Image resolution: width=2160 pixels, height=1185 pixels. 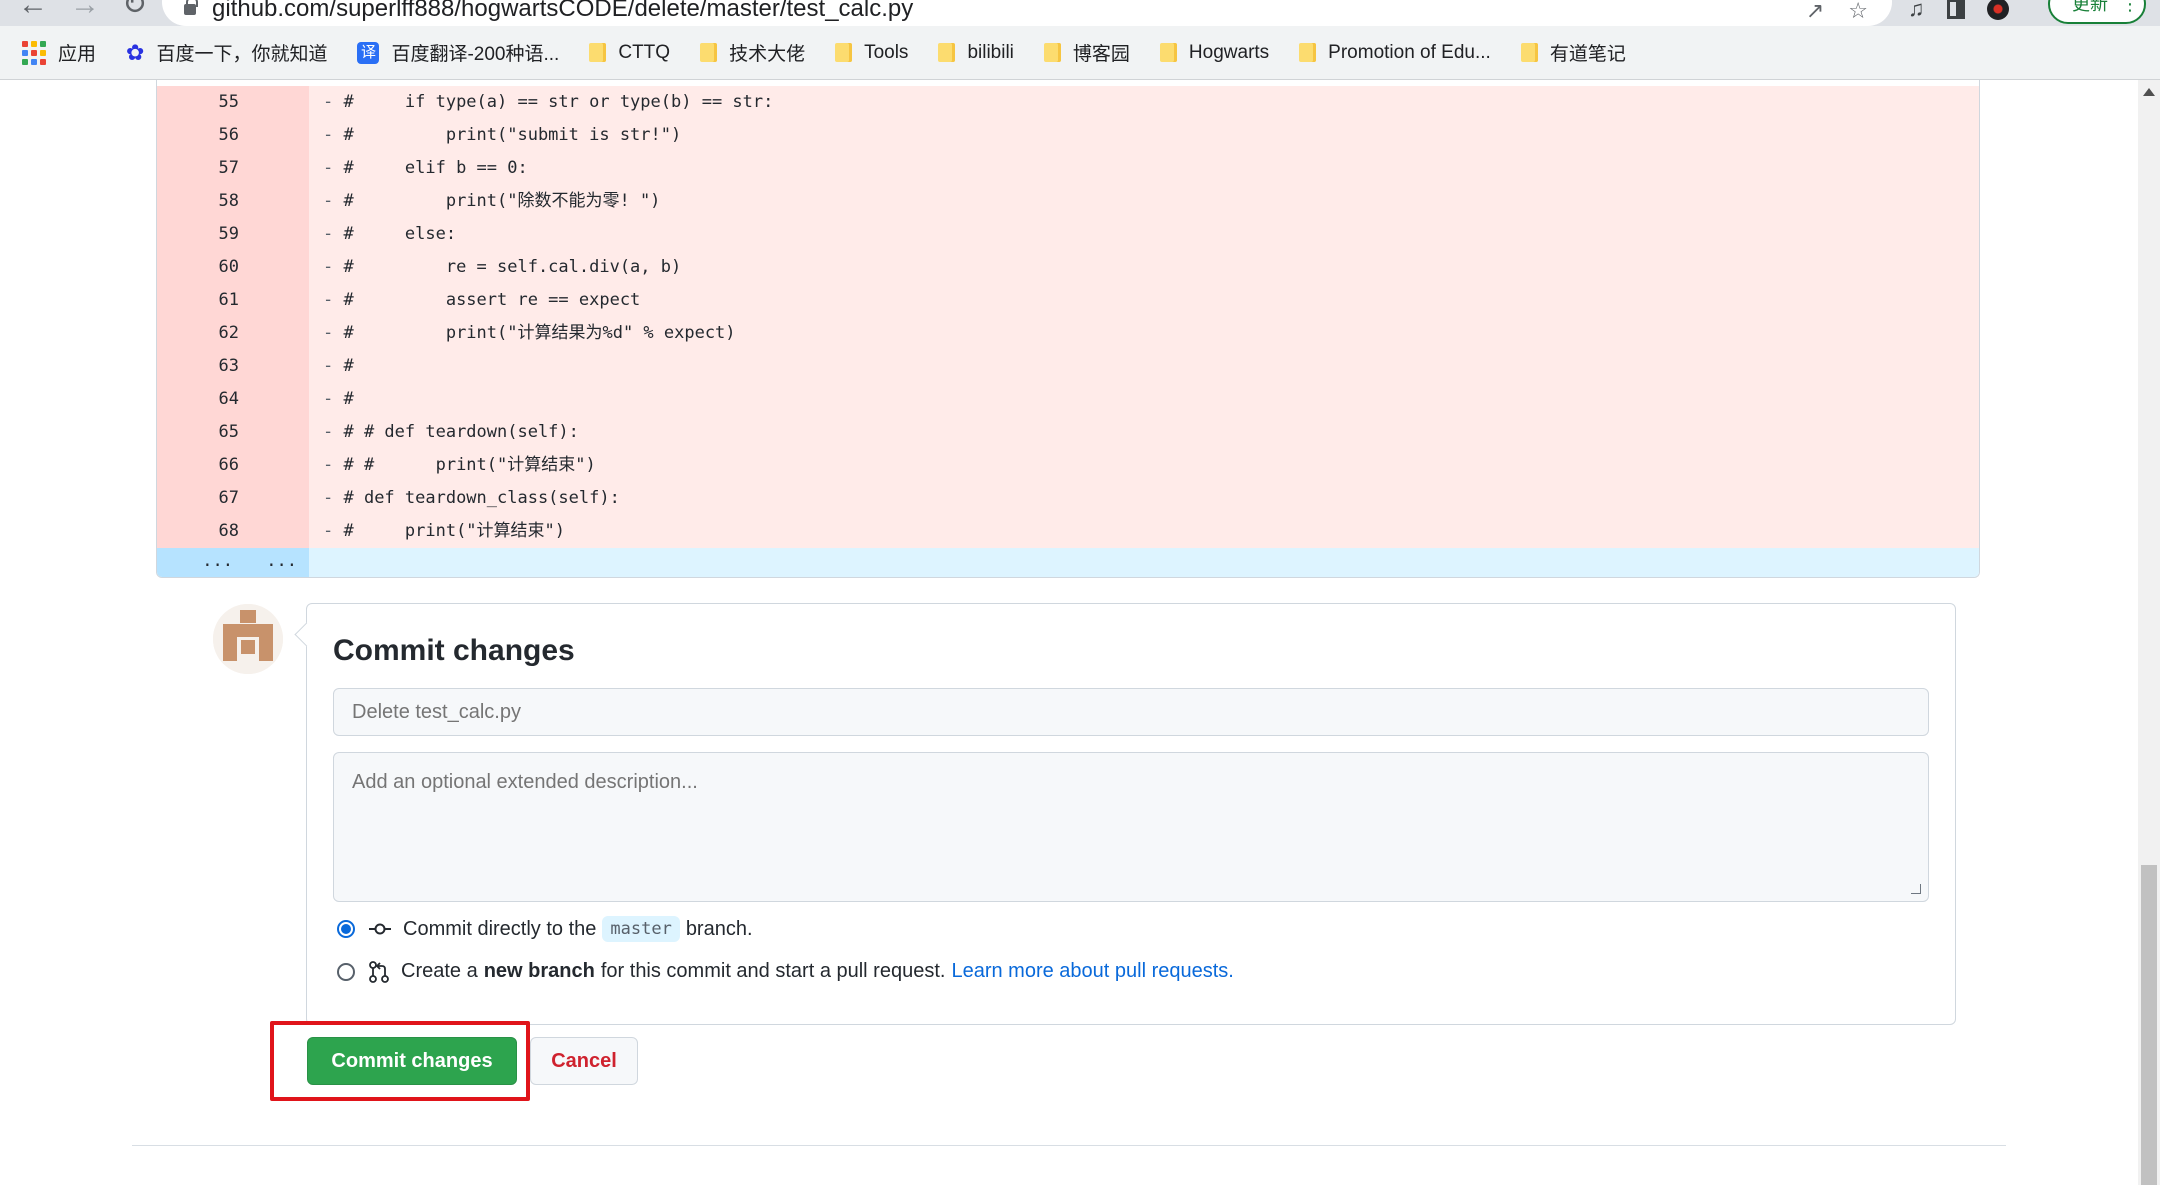 What do you see at coordinates (1068, 267) in the screenshot?
I see `diff-line: 60 - # re = self.cal.div(a, b)` at bounding box center [1068, 267].